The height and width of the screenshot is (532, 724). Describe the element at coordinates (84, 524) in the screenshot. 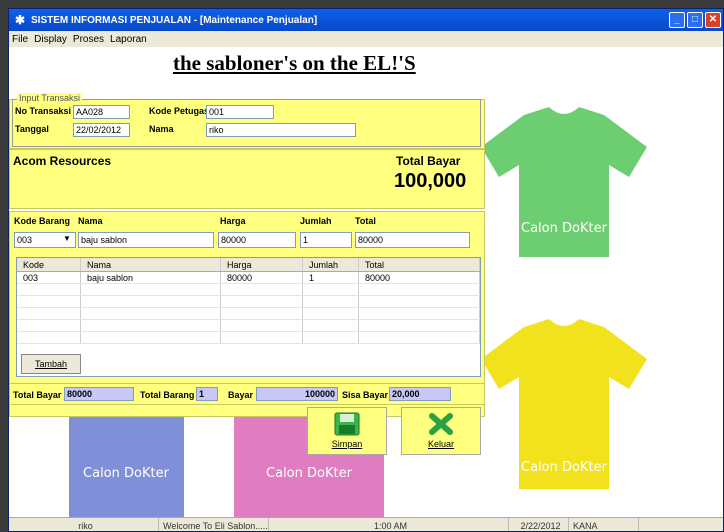

I see `status-user: riko` at that location.